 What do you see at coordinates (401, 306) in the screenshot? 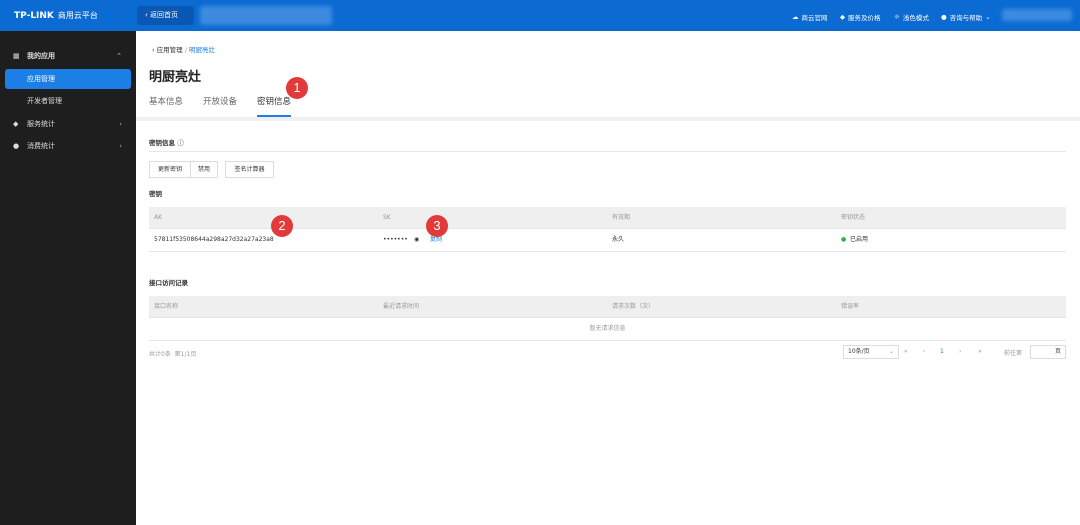
I see `column-header-last-request: 最近请求时间` at bounding box center [401, 306].